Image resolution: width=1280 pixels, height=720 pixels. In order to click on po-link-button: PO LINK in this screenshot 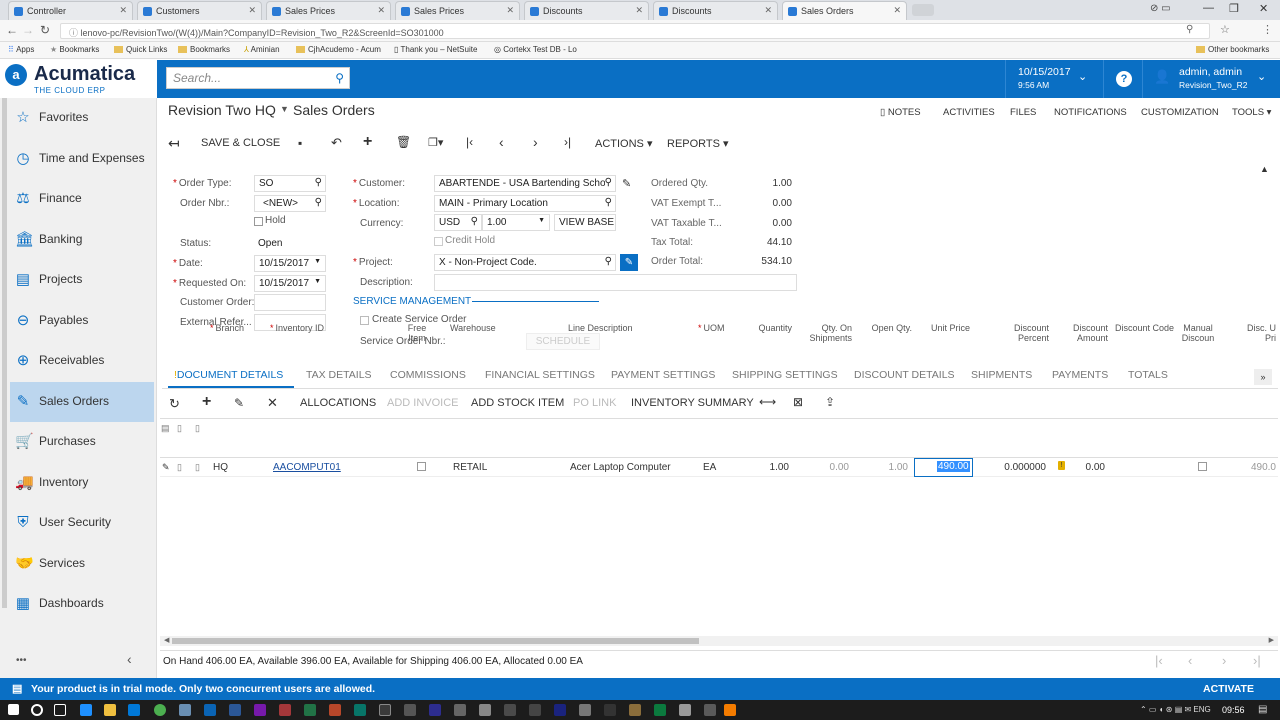, I will do `click(594, 403)`.